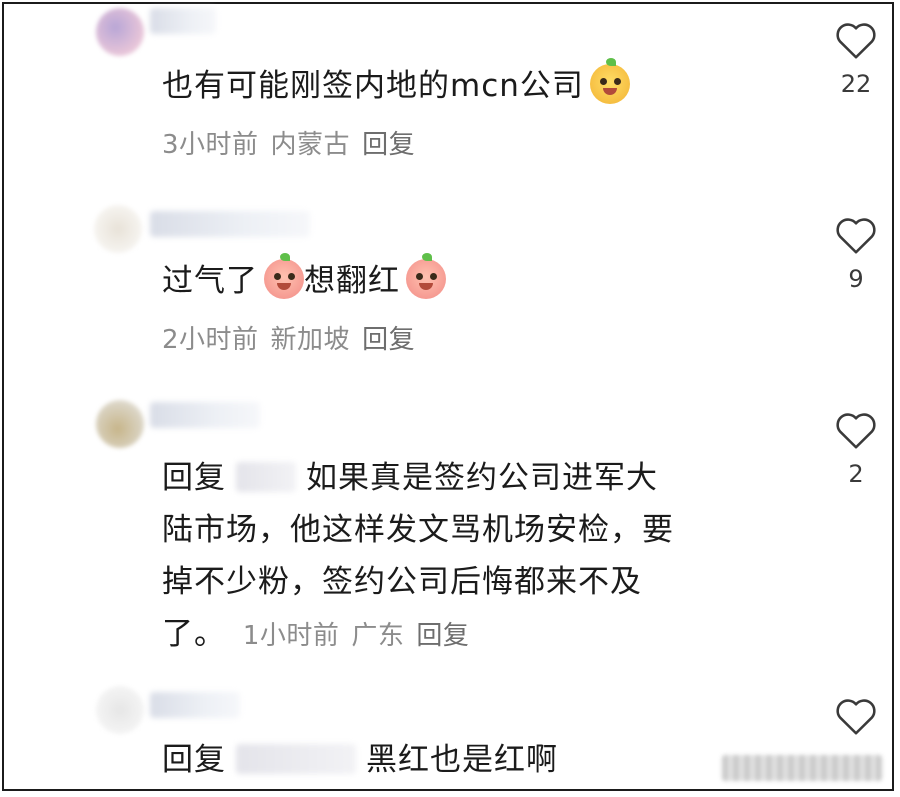 This screenshot has width=900, height=797. What do you see at coordinates (378, 636) in the screenshot?
I see `comment-location: 广东` at bounding box center [378, 636].